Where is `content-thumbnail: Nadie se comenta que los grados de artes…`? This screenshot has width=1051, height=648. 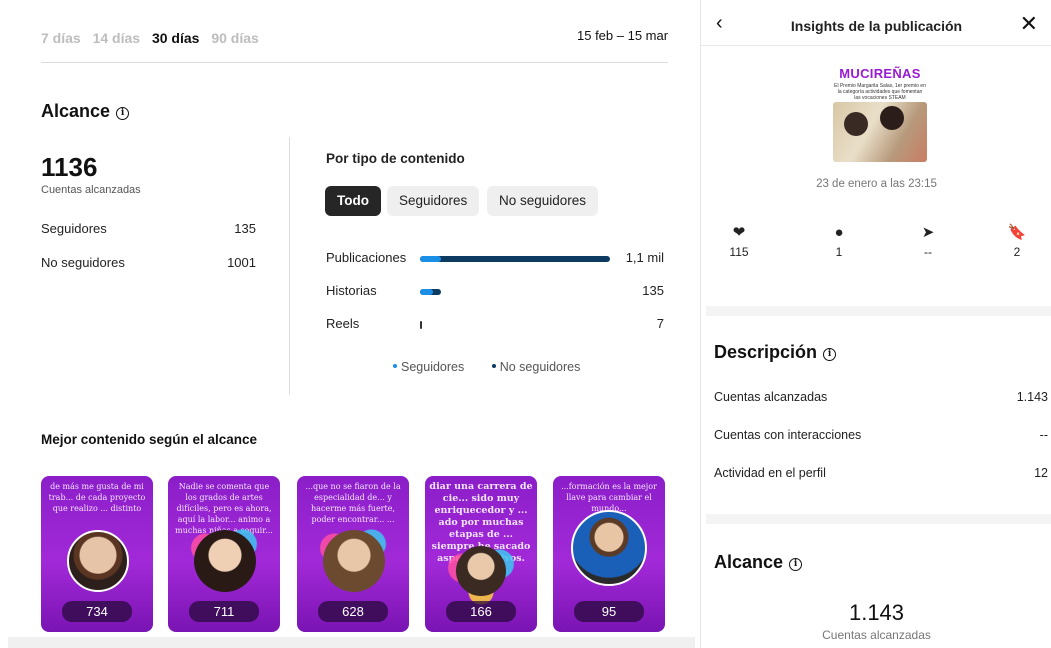 content-thumbnail: Nadie se comenta que los grados de artes… is located at coordinates (224, 554).